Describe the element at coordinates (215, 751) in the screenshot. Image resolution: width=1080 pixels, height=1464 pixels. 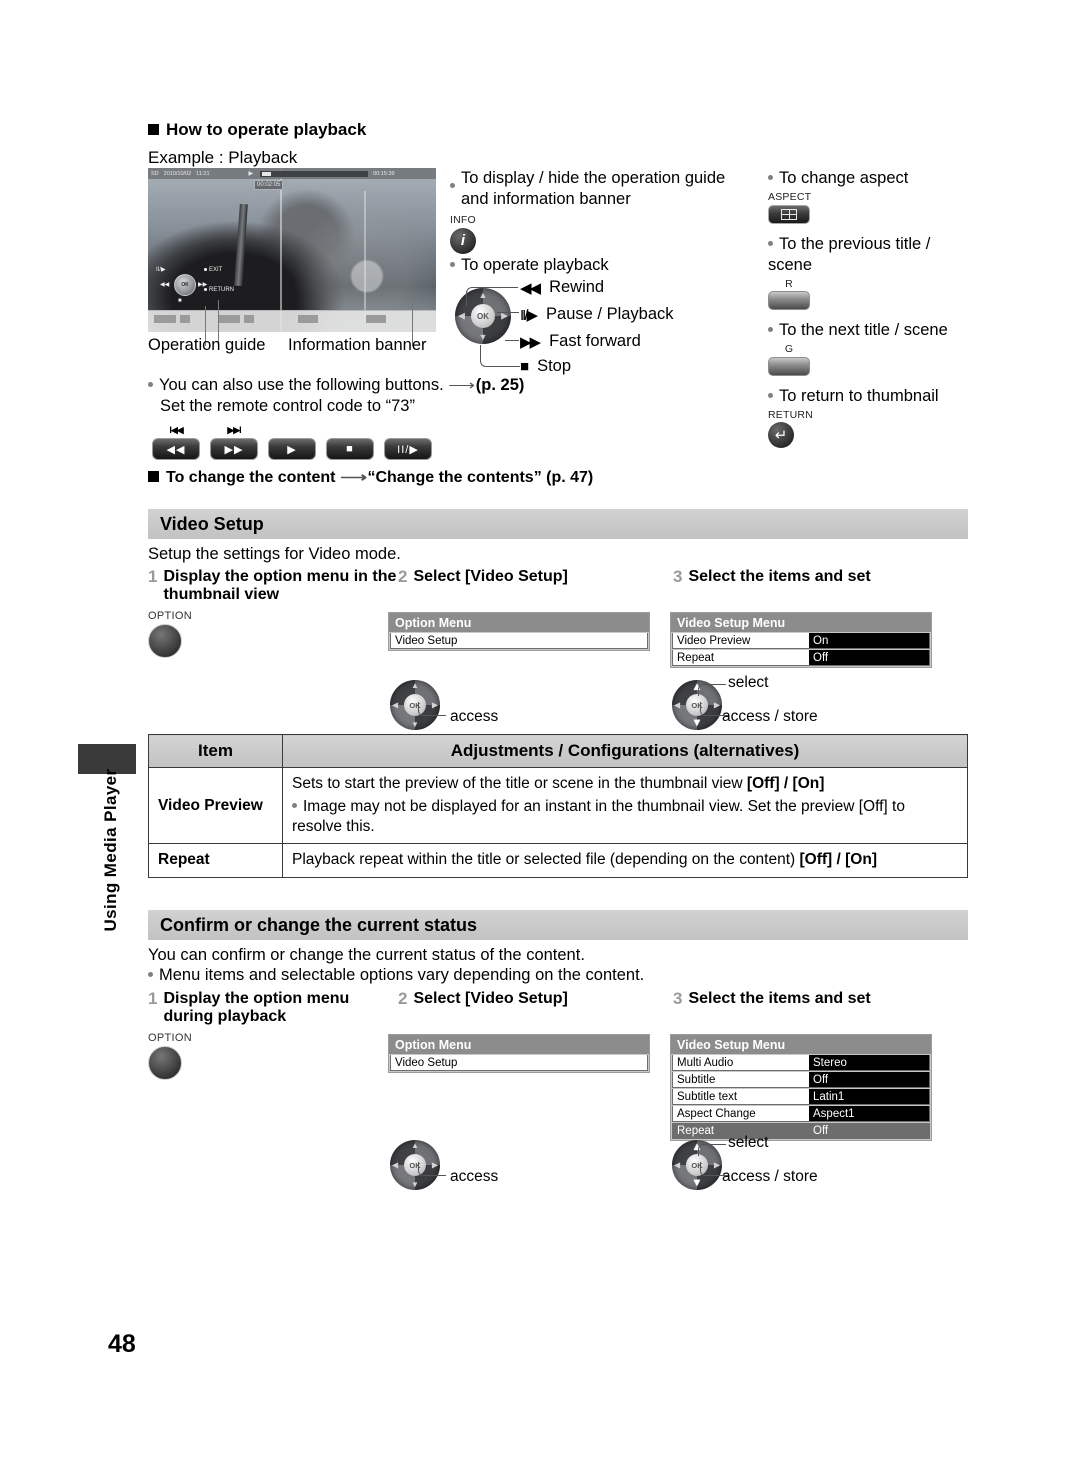
I see `table-header-item: Item` at that location.